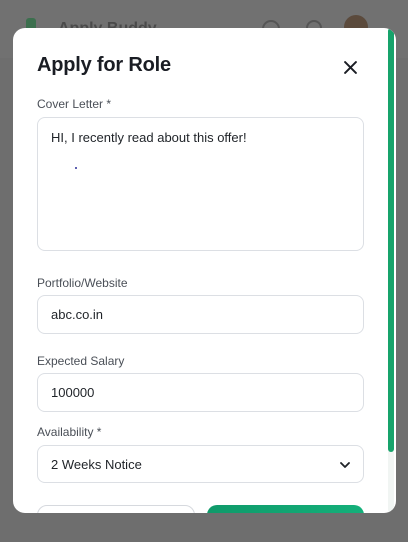  I want to click on cancel-button, so click(116, 509).